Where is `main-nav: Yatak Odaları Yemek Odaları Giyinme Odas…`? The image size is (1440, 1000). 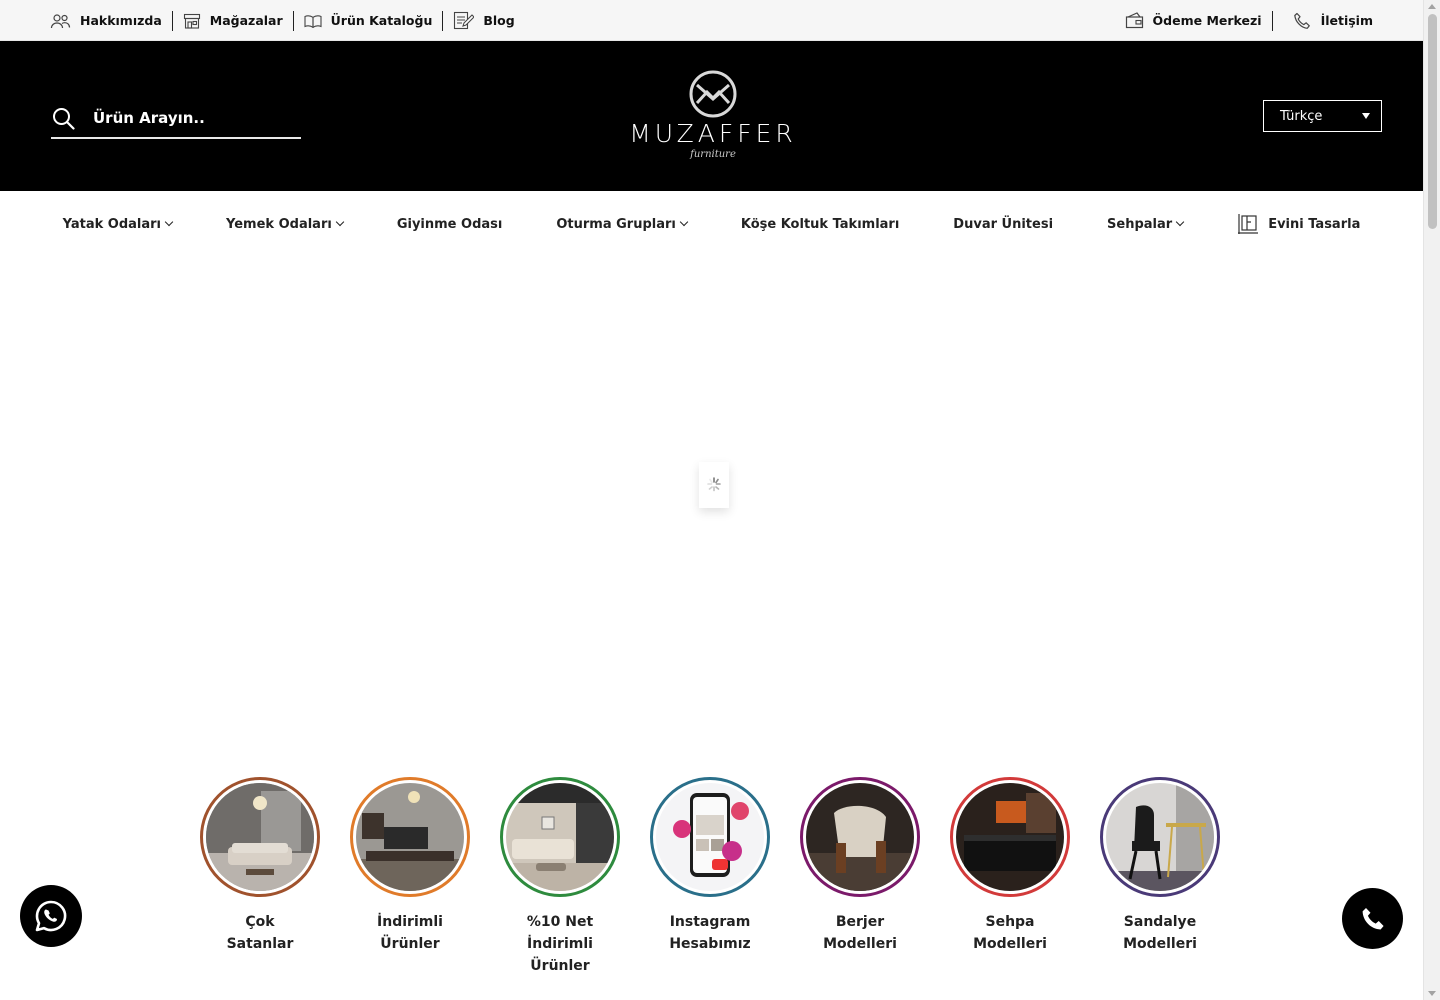 main-nav: Yatak Odaları Yemek Odaları Giyinme Odas… is located at coordinates (711, 224).